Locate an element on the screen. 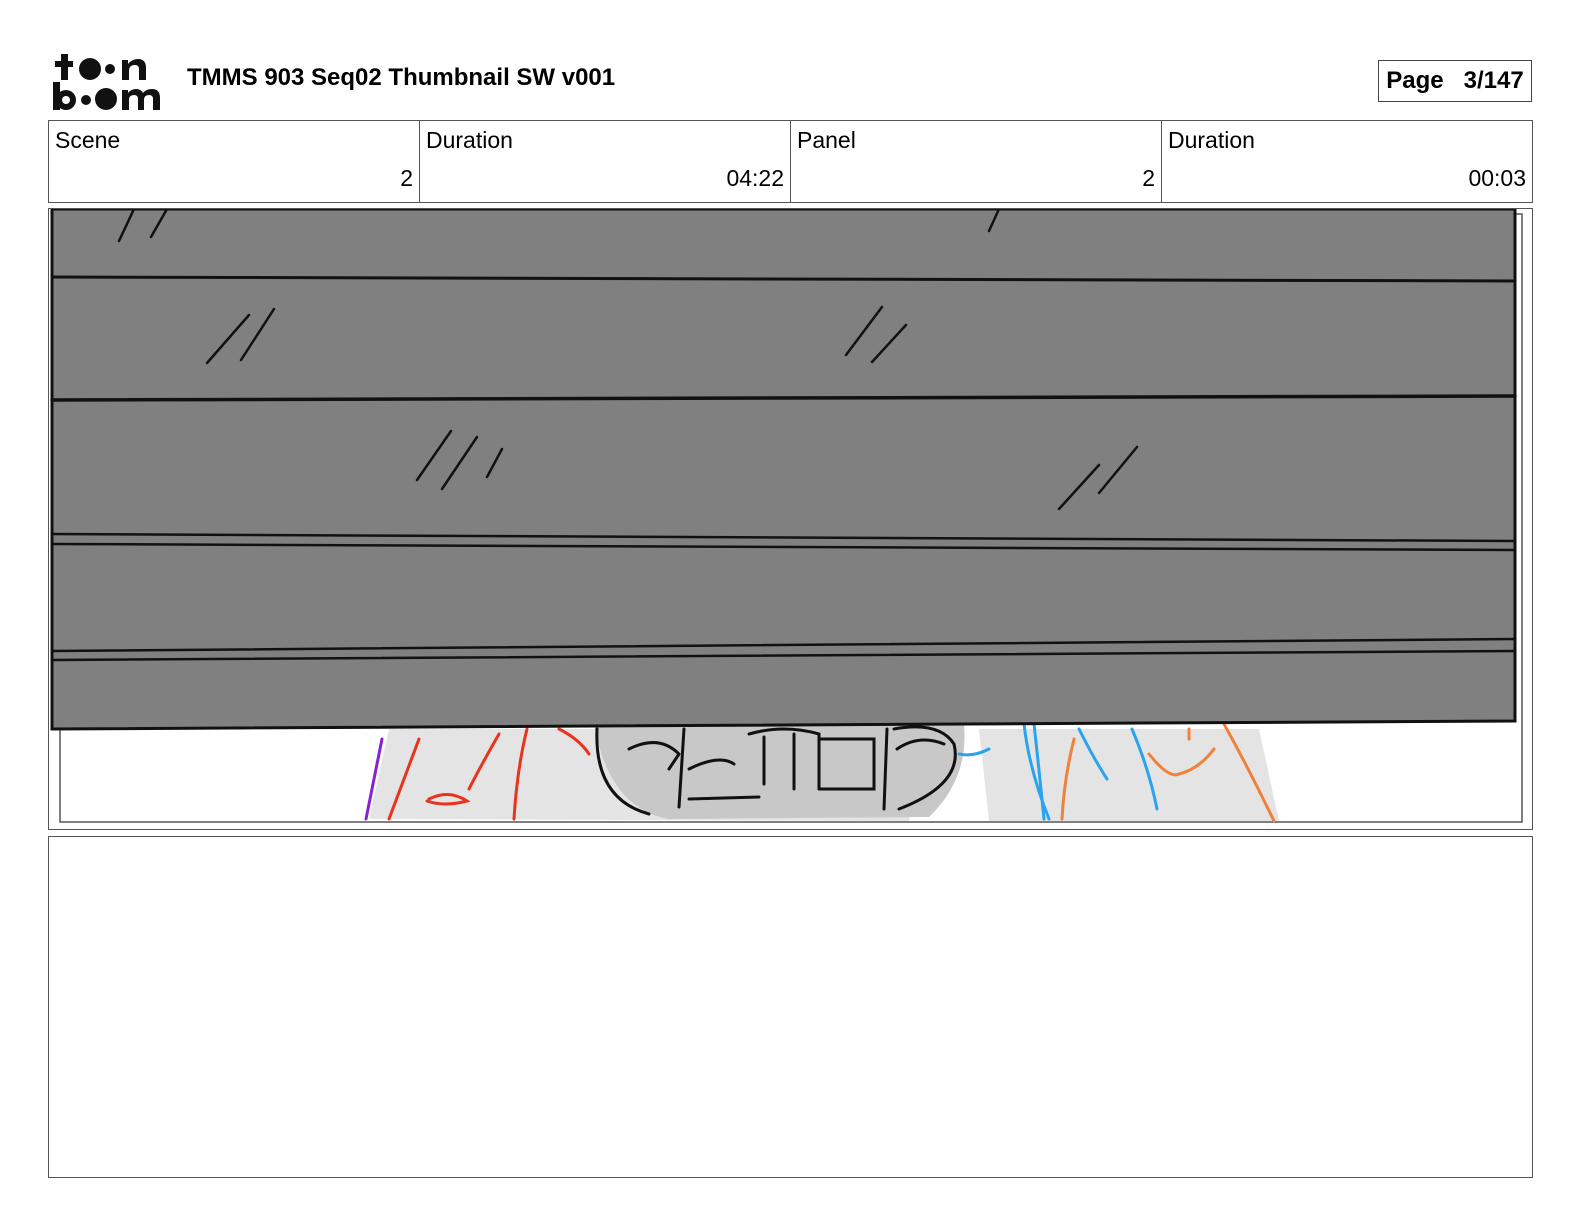 The width and height of the screenshot is (1584, 1224). document-title: TMMS 903 Seq02 Thumbnail SW v001 is located at coordinates (401, 77).